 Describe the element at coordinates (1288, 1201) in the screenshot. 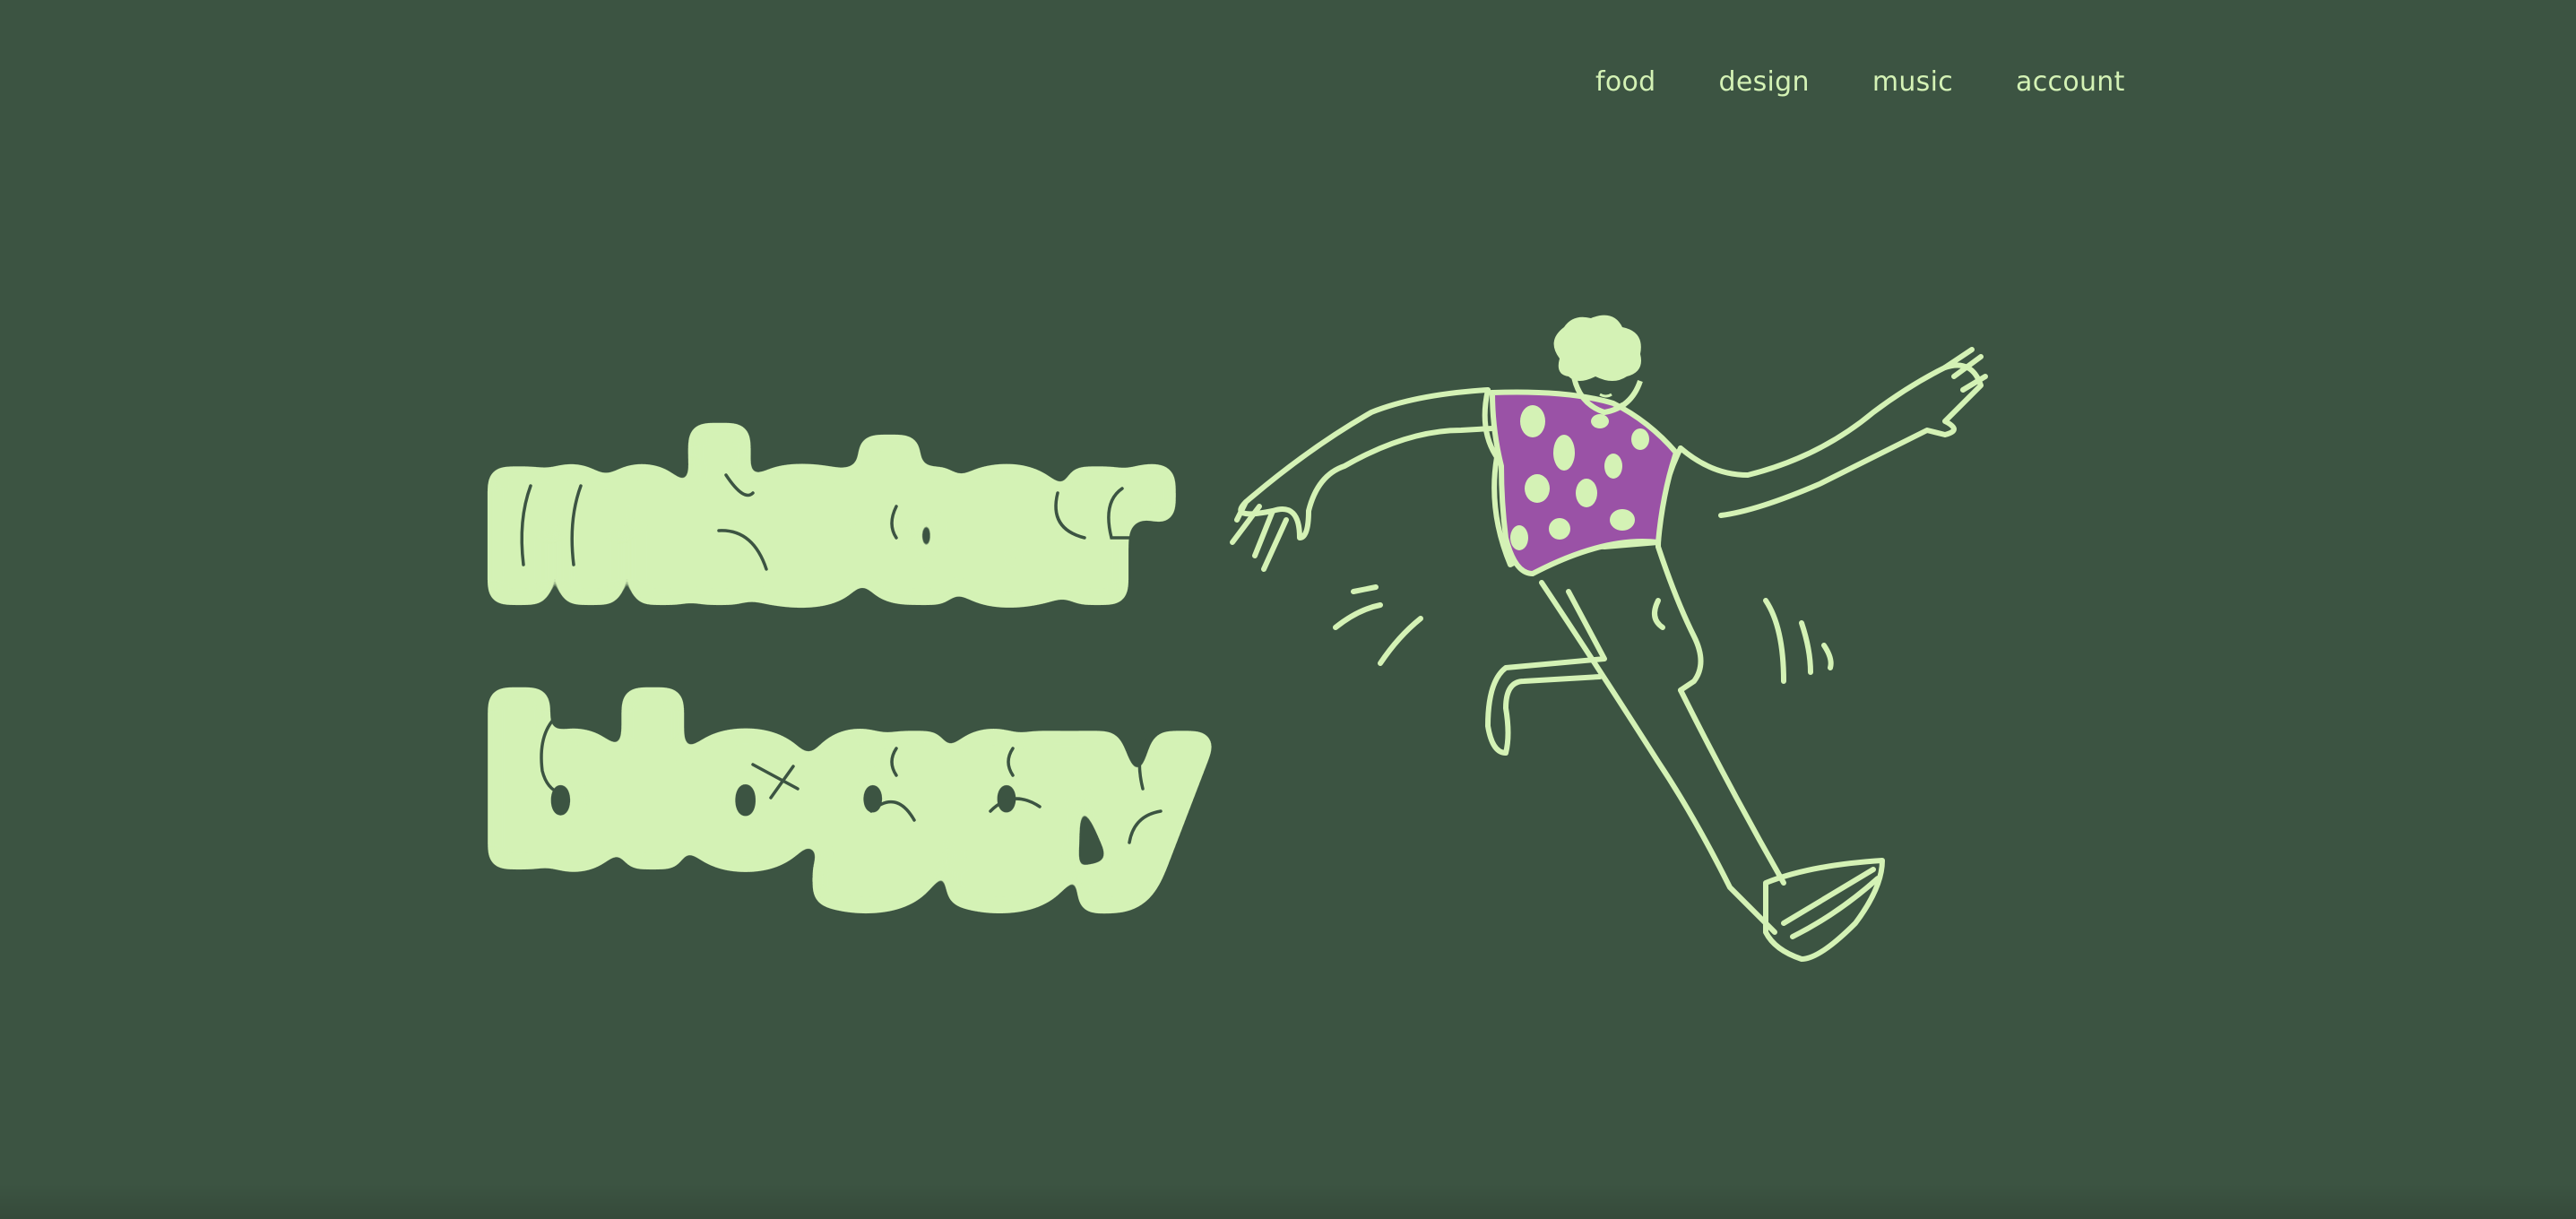

I see `bottom-shadow` at that location.